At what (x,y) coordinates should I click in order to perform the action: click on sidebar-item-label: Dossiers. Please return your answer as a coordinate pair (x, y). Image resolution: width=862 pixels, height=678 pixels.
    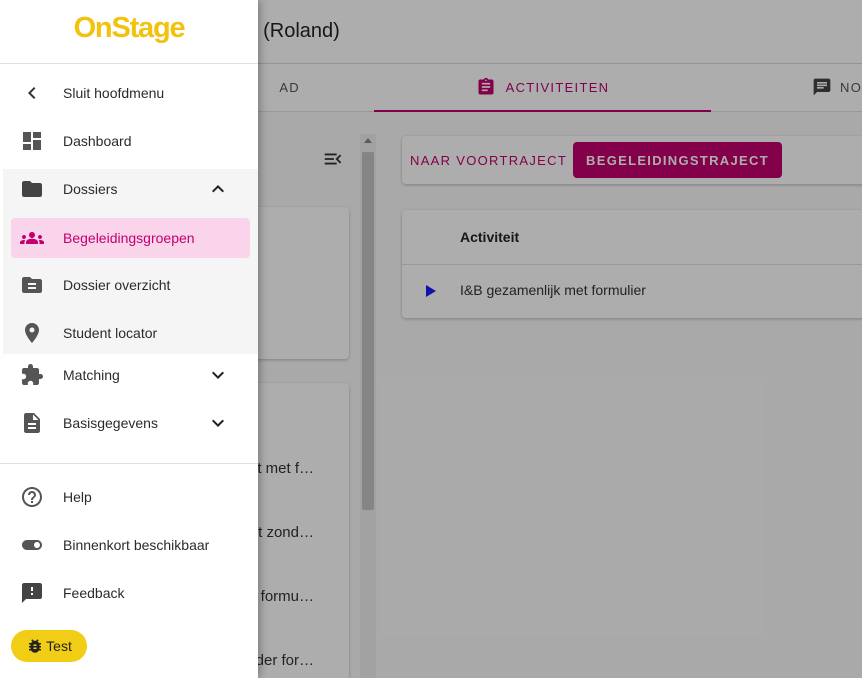
    Looking at the image, I should click on (90, 189).